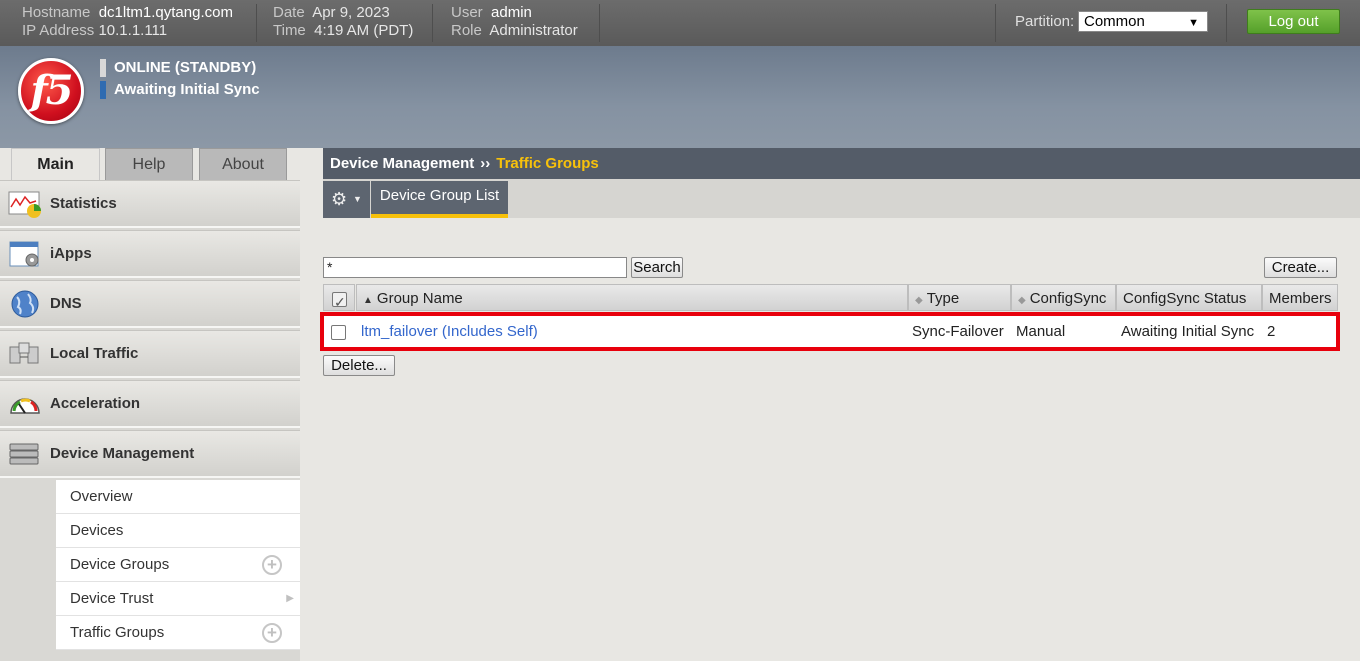  I want to click on logo-text: f5, so click(51, 90).